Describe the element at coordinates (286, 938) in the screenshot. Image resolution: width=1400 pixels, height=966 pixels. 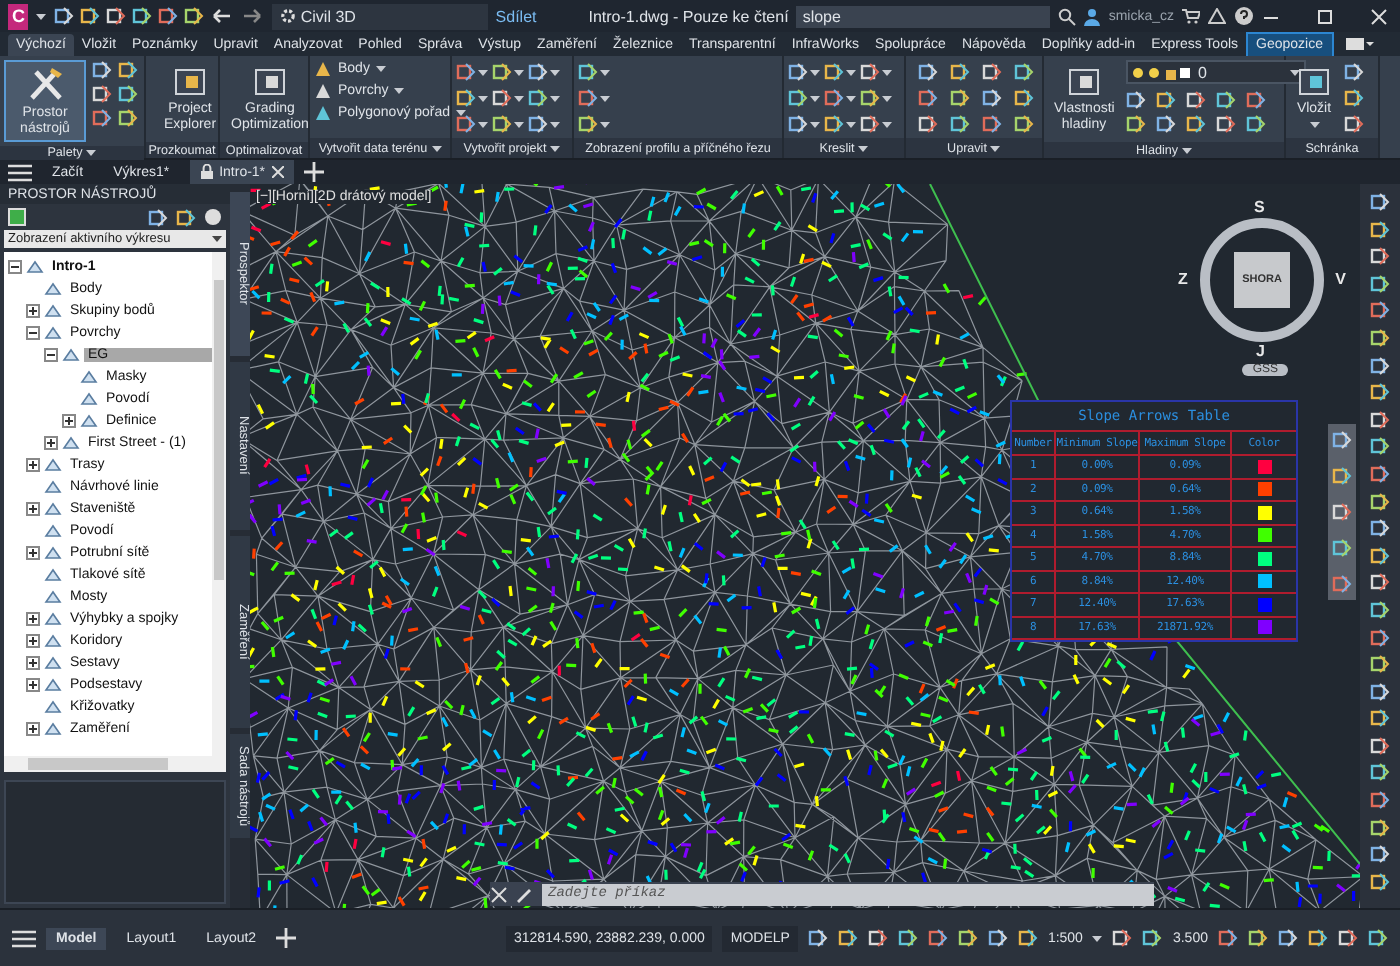
I see `add-layout-icon` at that location.